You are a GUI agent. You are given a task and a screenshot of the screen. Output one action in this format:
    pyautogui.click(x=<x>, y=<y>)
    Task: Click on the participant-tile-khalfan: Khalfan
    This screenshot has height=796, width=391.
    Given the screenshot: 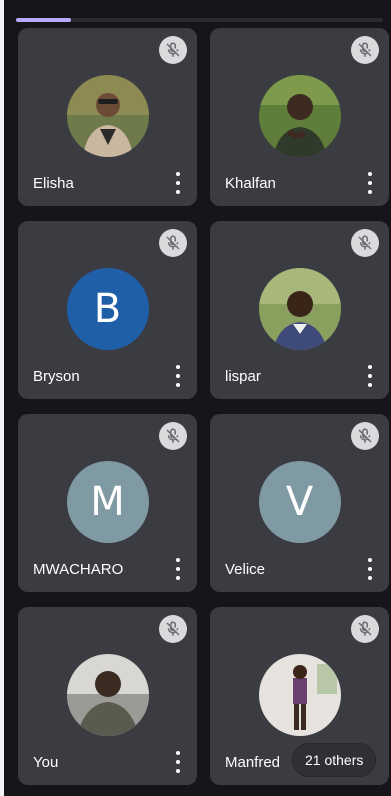 What is the action you would take?
    pyautogui.click(x=299, y=117)
    